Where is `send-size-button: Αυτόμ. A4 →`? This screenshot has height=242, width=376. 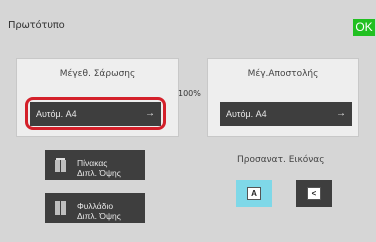
send-size-button: Αυτόμ. A4 → is located at coordinates (286, 114).